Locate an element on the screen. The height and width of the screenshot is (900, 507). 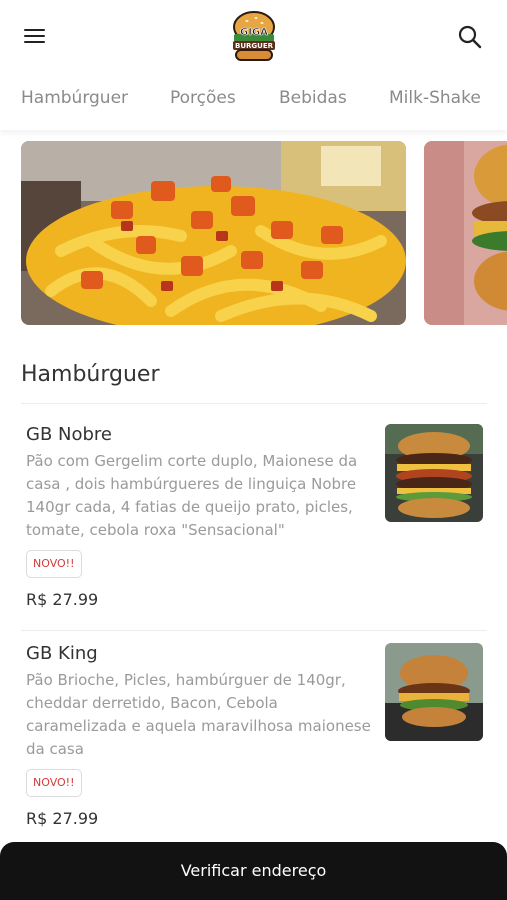
tab-hamburguer: Hambúrguer is located at coordinates (74, 98).